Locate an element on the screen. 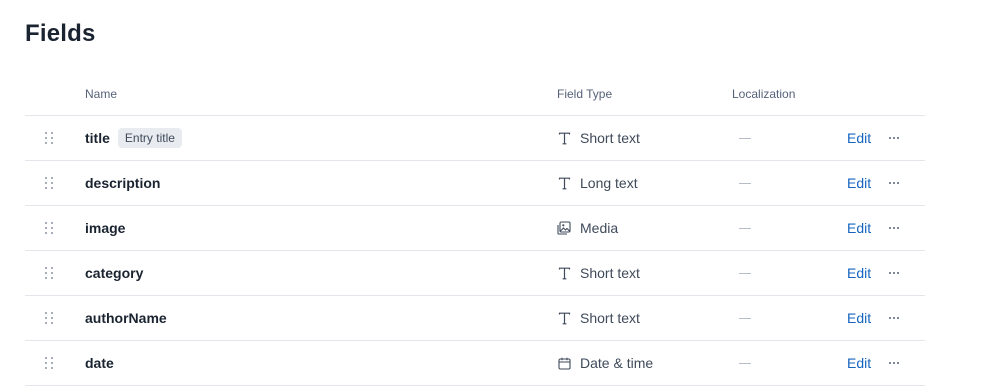  table-header: Name Field Type Localization is located at coordinates (475, 97).